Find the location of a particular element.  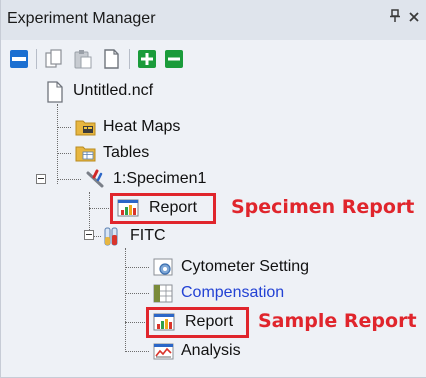

panel-title: Experiment Manager is located at coordinates (81, 18).